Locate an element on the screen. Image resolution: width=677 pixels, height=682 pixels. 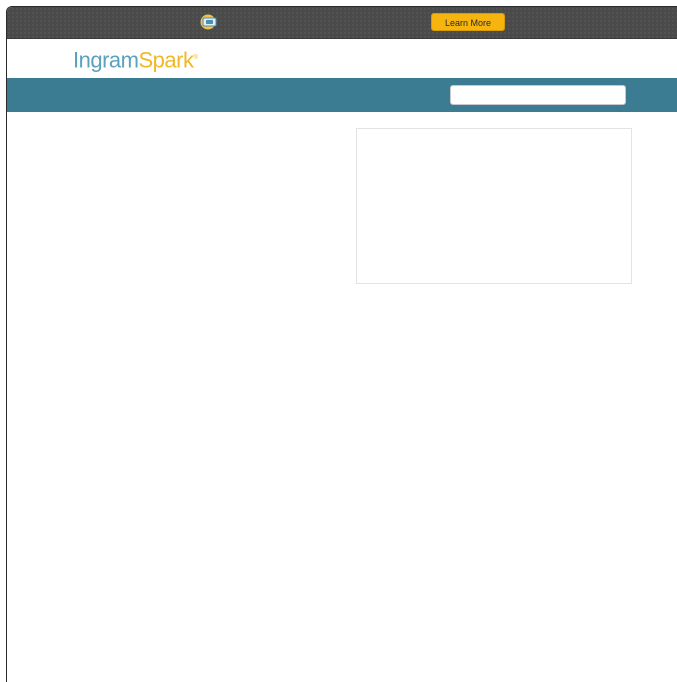
ingramspark-logo: IngramSpark® is located at coordinates (135, 59).